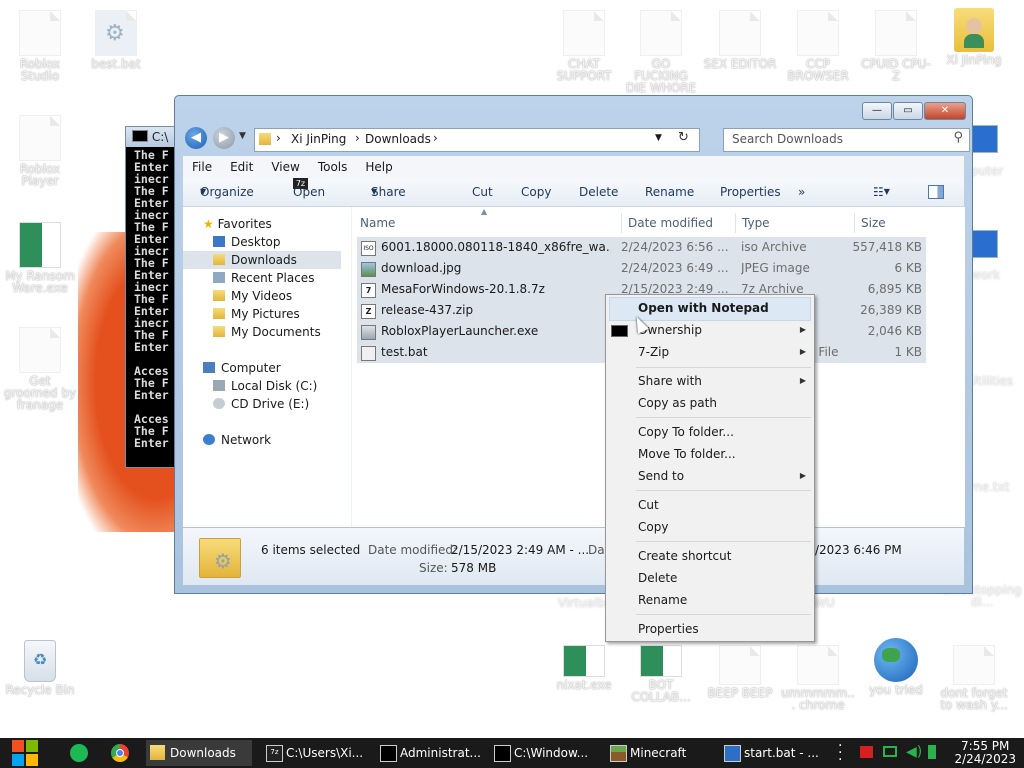 Image resolution: width=1024 pixels, height=768 pixels. I want to click on menu-item-open-with-notepad: Open with Notepad, so click(703, 308).